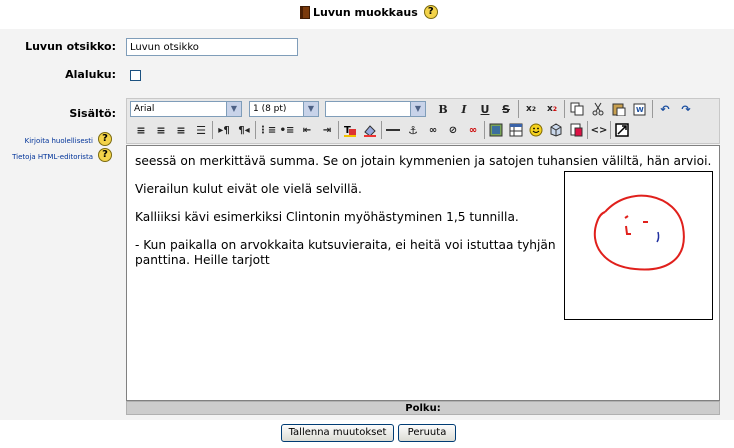 This screenshot has width=734, height=448. What do you see at coordinates (485, 109) in the screenshot?
I see `underline-icon: U` at bounding box center [485, 109].